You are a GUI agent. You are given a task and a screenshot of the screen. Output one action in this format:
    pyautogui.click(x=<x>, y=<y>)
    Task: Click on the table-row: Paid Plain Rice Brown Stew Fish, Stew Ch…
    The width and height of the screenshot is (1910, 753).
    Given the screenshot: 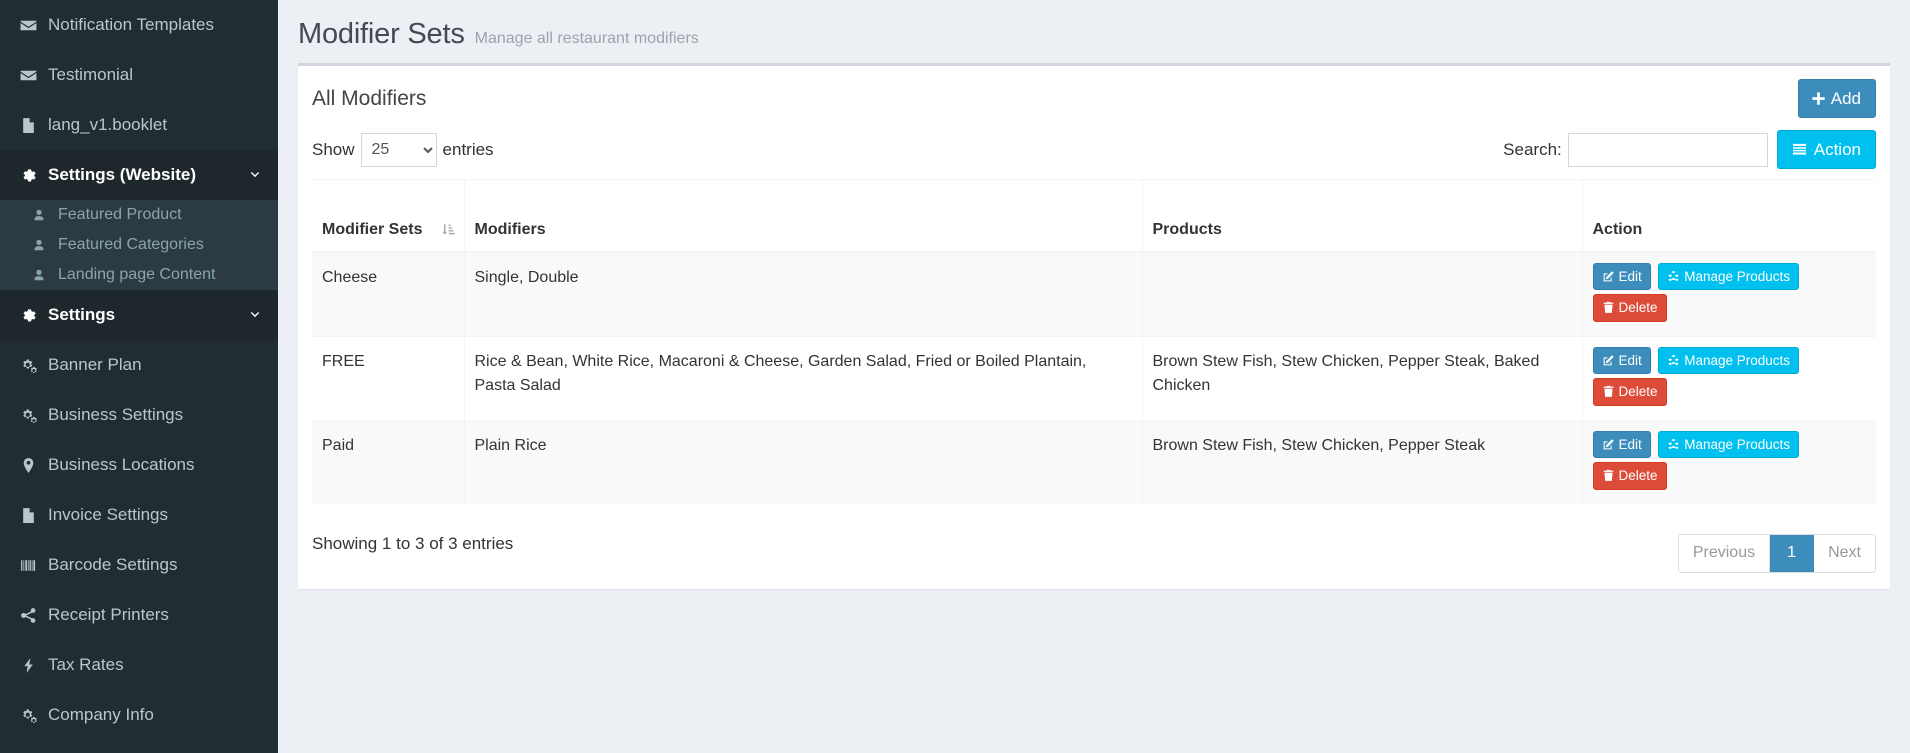 What is the action you would take?
    pyautogui.click(x=1094, y=461)
    